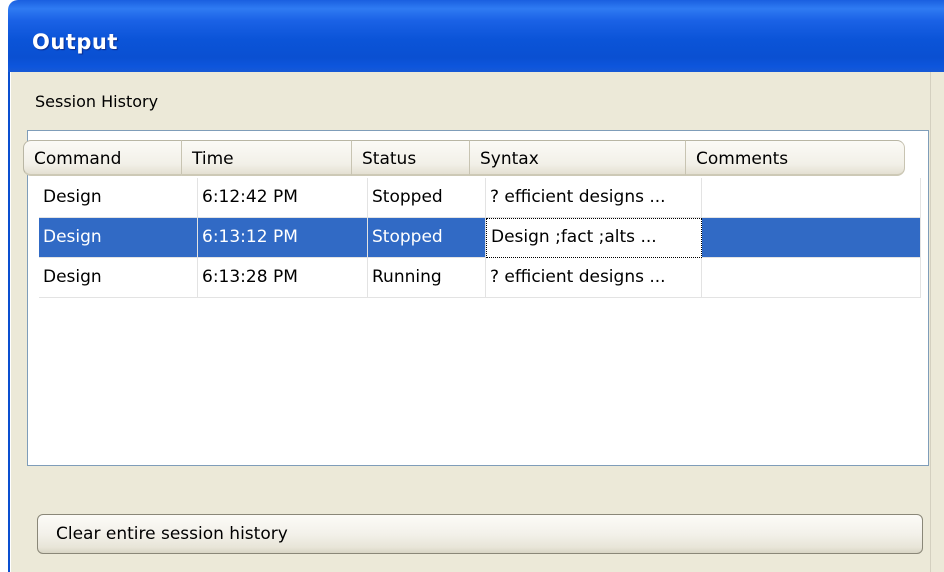 This screenshot has width=944, height=572. I want to click on table-header: Command Time Status Syntax Comments, so click(464, 159).